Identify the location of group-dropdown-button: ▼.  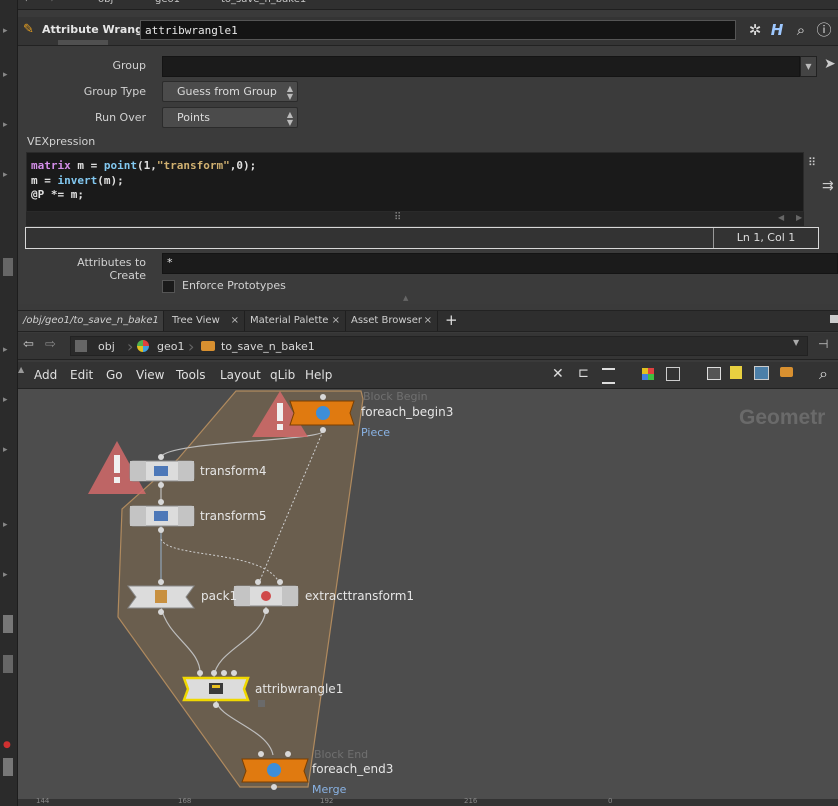
(808, 66).